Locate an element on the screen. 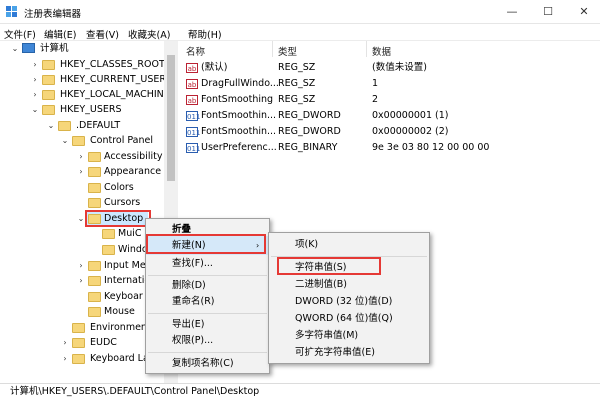 The height and width of the screenshot is (400, 600). menu-file: 文件(F) is located at coordinates (20, 34).